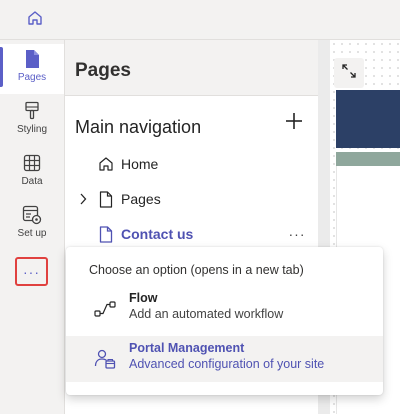 The image size is (400, 414). I want to click on popup-header: Choose an option (opens in a new tab), so click(196, 270).